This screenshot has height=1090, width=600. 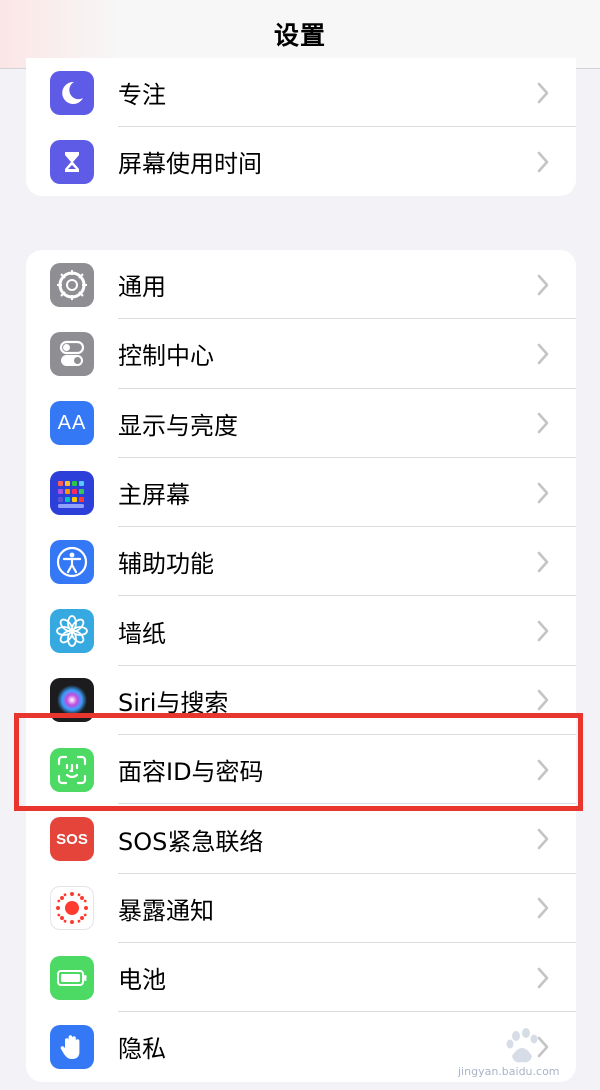 I want to click on settings-row-label: 暴露通知, so click(x=166, y=910).